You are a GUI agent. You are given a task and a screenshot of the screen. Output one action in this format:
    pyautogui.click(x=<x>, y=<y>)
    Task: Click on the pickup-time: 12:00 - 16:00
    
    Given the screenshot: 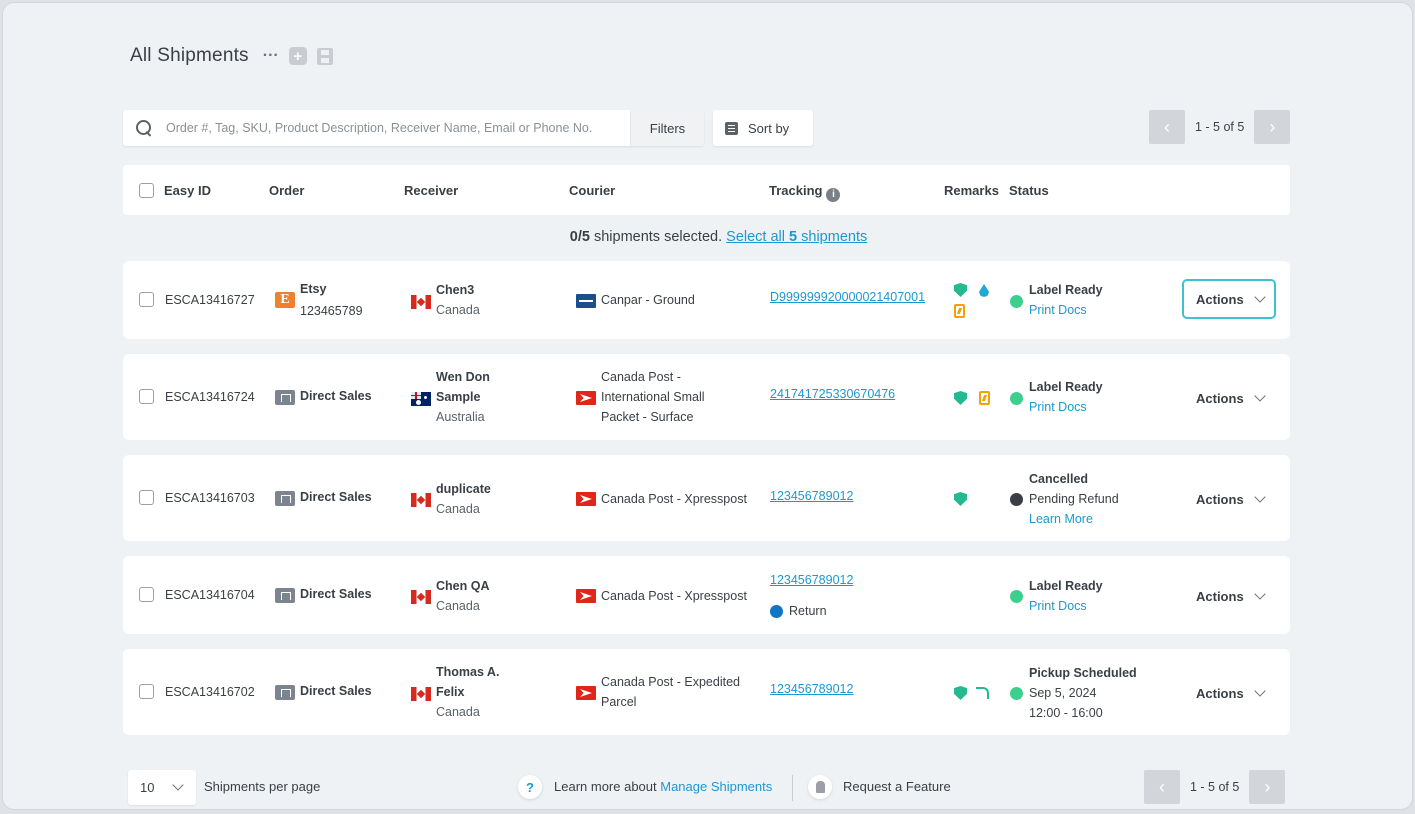 What is the action you would take?
    pyautogui.click(x=1066, y=713)
    